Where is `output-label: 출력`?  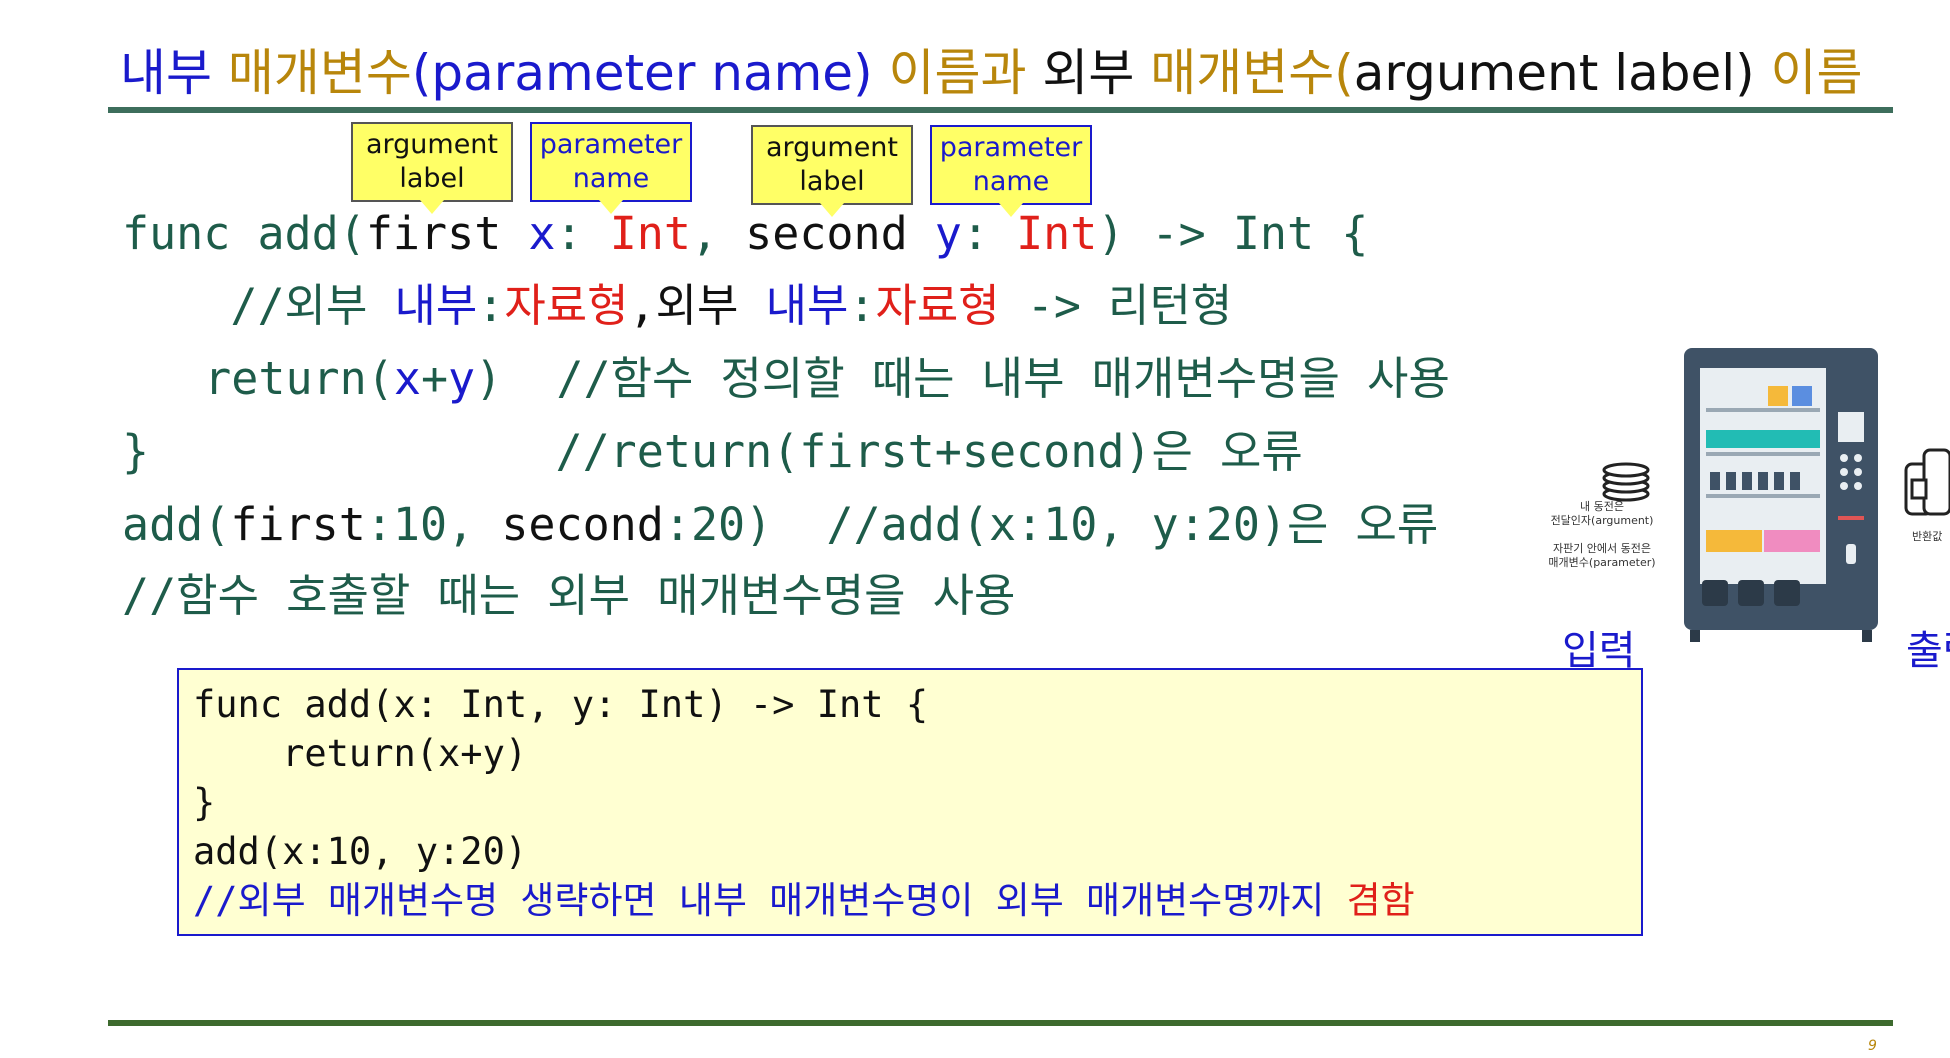 output-label: 출력 is located at coordinates (1928, 651).